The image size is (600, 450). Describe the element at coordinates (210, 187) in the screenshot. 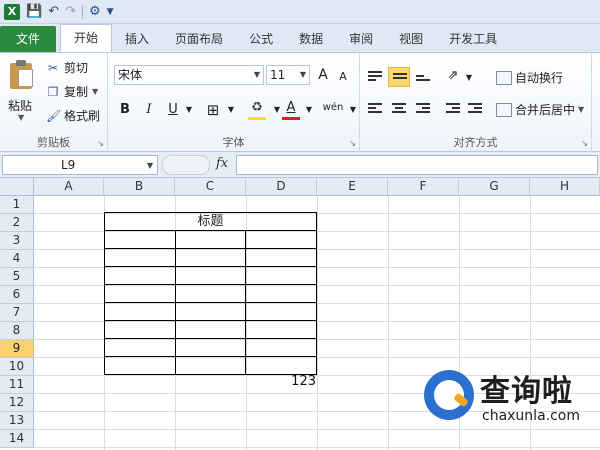

I see `column-header-c: C` at that location.